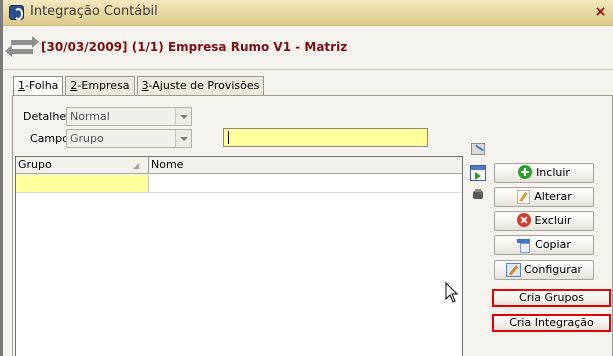  What do you see at coordinates (325, 137) in the screenshot?
I see `search-input` at bounding box center [325, 137].